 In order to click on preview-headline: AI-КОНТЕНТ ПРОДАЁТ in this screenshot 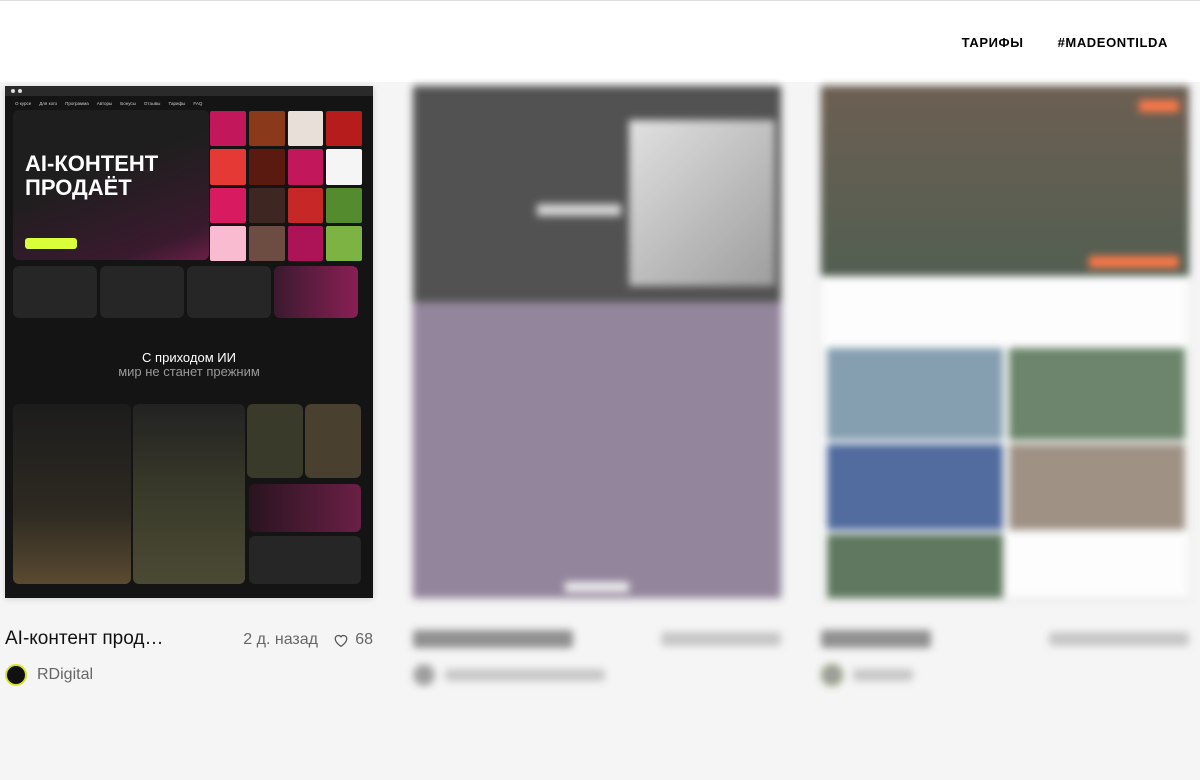, I will do `click(92, 175)`.